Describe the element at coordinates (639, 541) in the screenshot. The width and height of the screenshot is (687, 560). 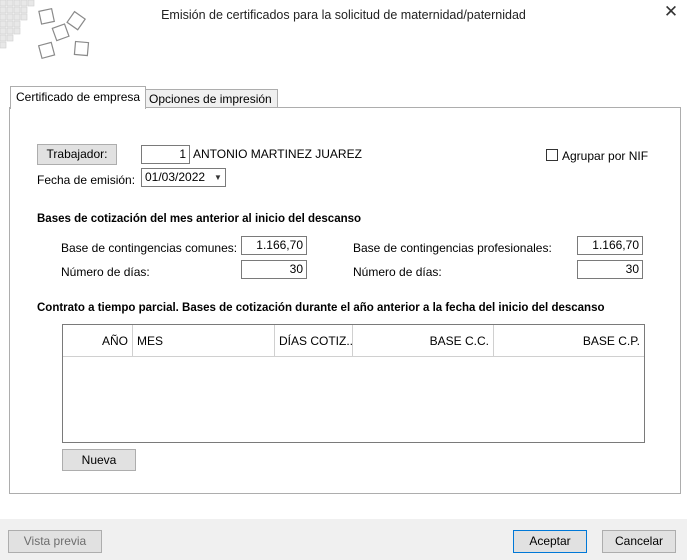
I see `cancelar-button: Cancelar` at that location.